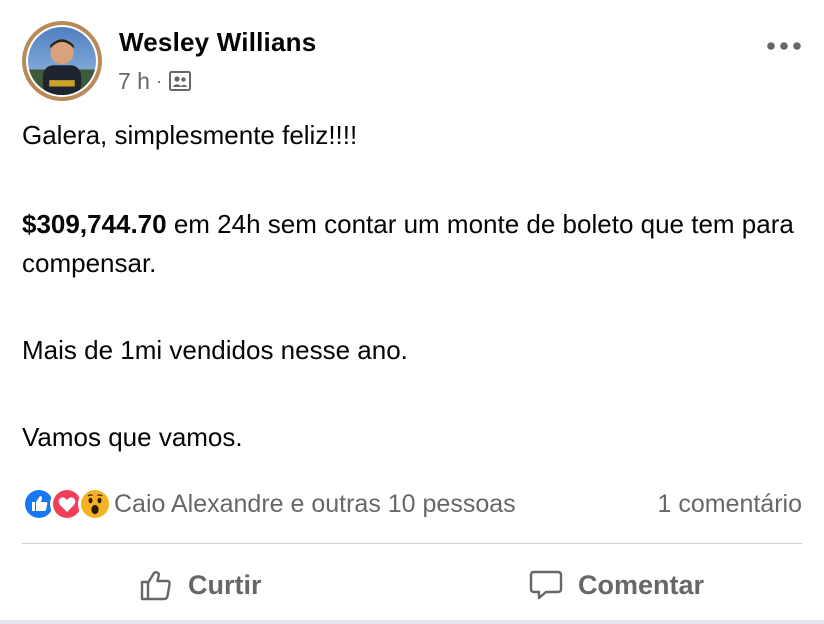  I want to click on avatar, so click(62, 61).